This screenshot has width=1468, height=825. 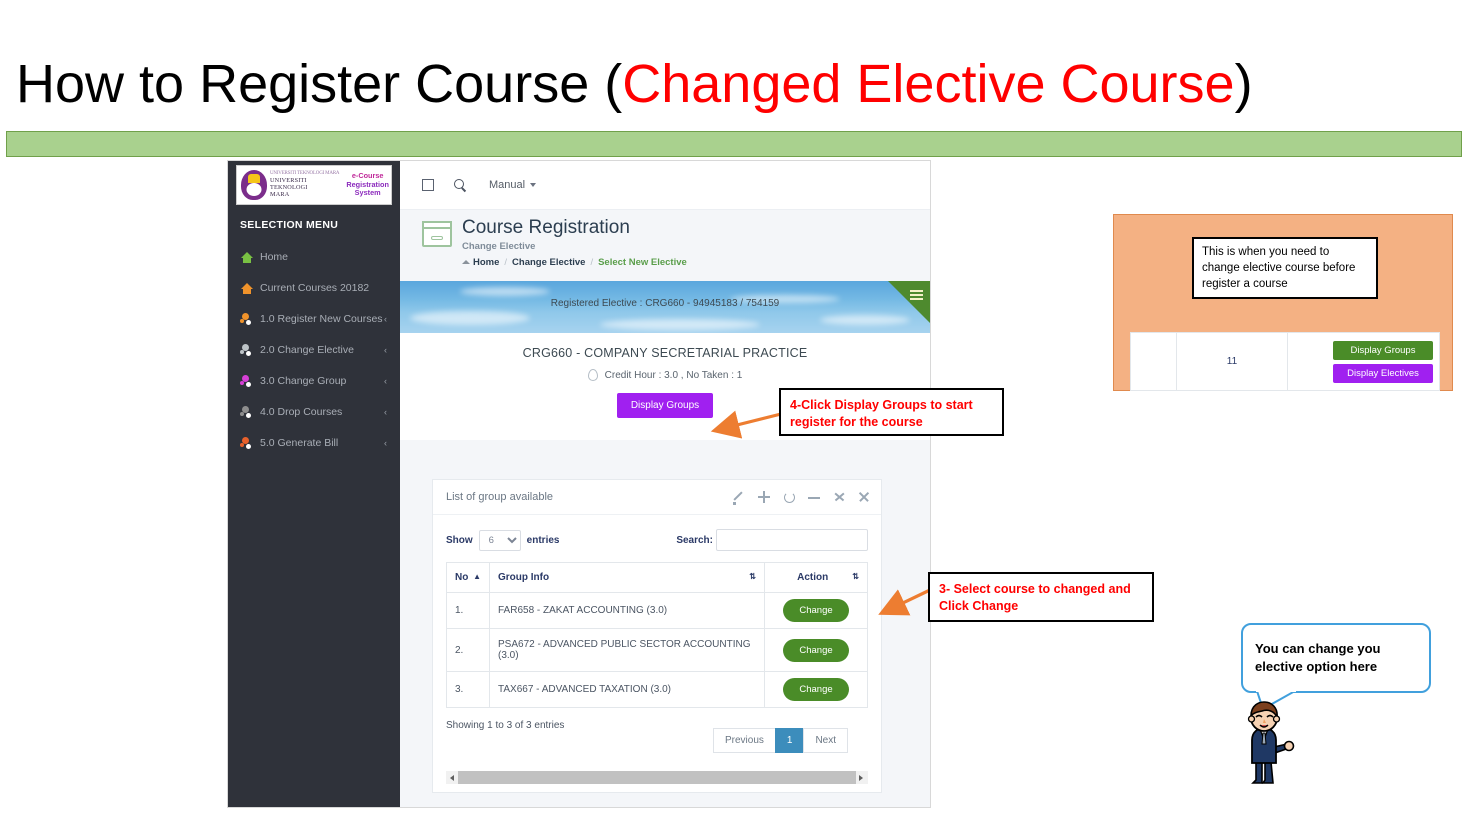 I want to click on scrollbar-thumb, so click(x=657, y=777).